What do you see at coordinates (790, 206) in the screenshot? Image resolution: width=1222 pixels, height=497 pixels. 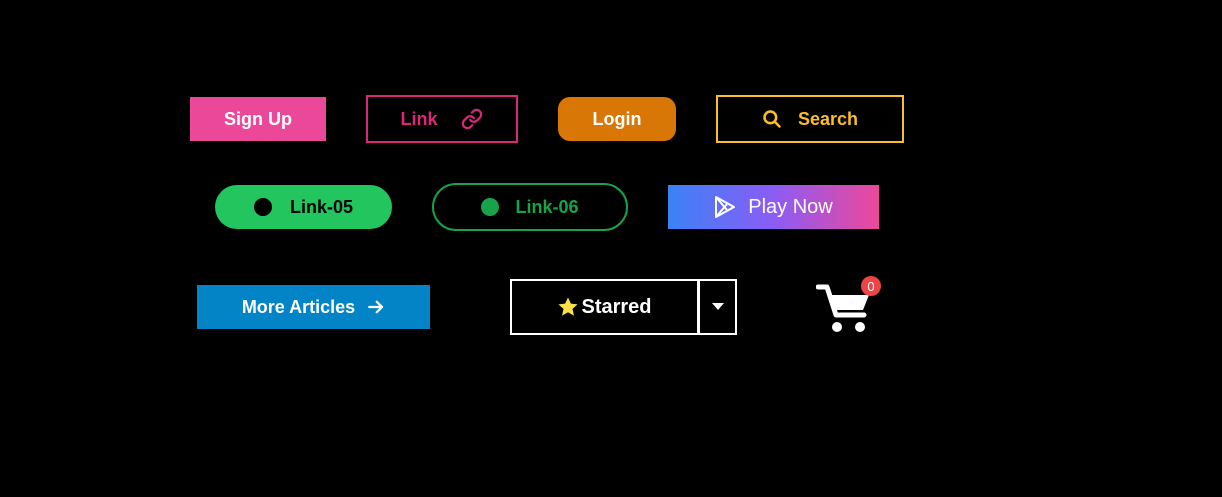 I see `play-now-label: Play Now` at bounding box center [790, 206].